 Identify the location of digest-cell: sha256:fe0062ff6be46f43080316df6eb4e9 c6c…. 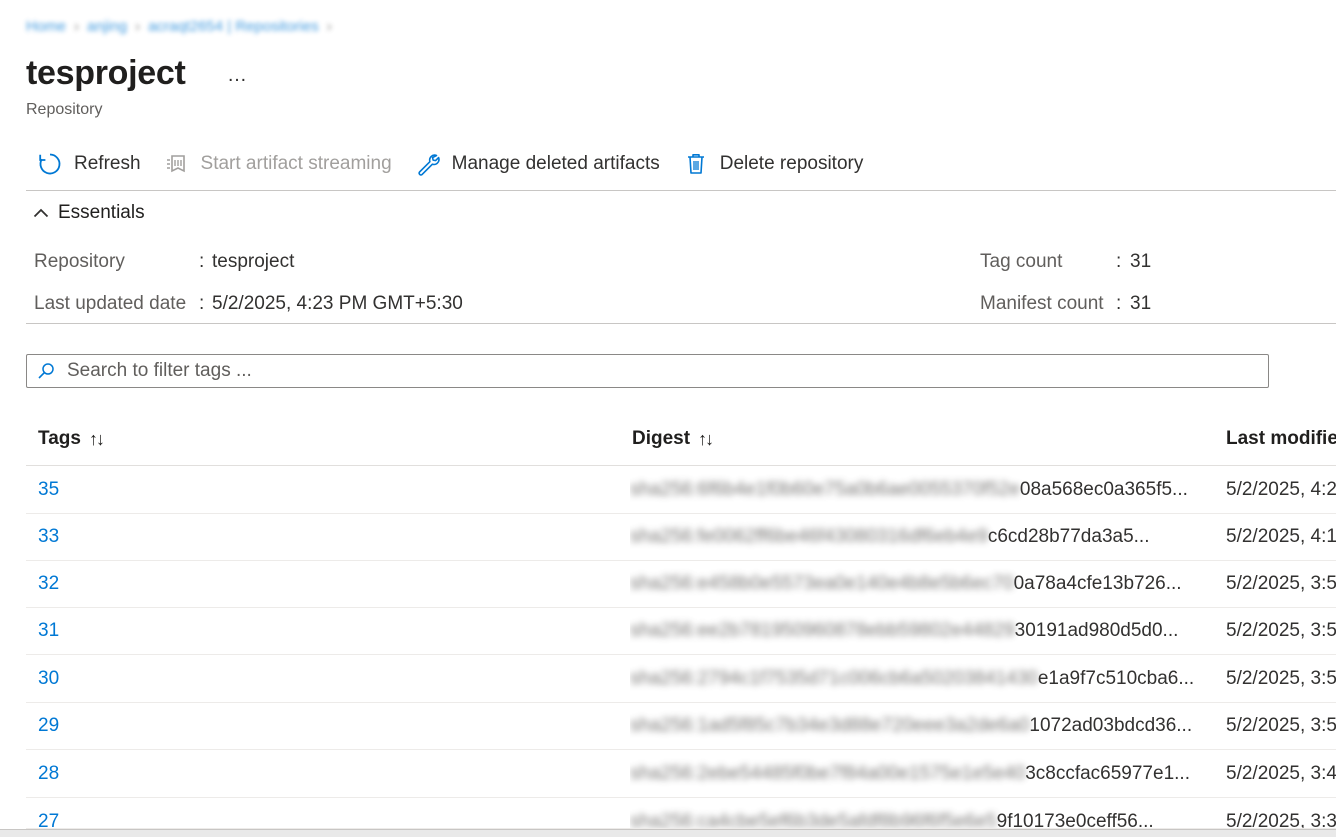
(921, 537).